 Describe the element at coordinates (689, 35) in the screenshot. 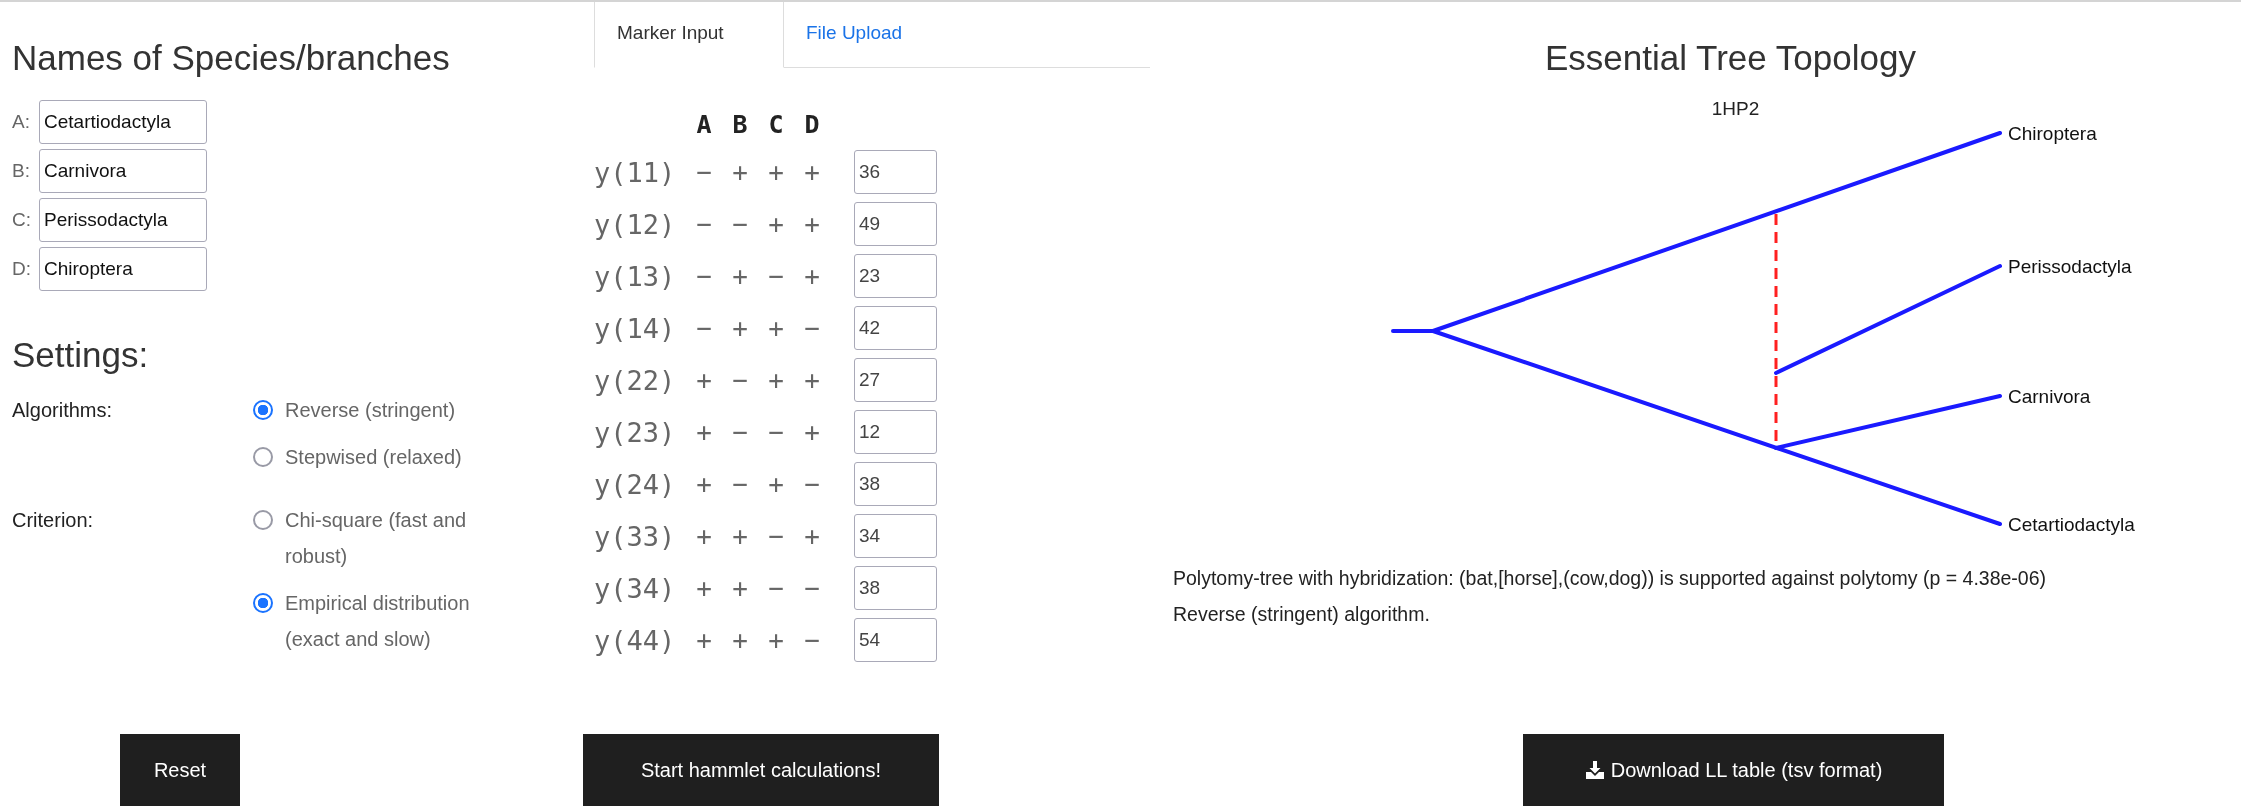

I see `tab: Marker Input` at that location.